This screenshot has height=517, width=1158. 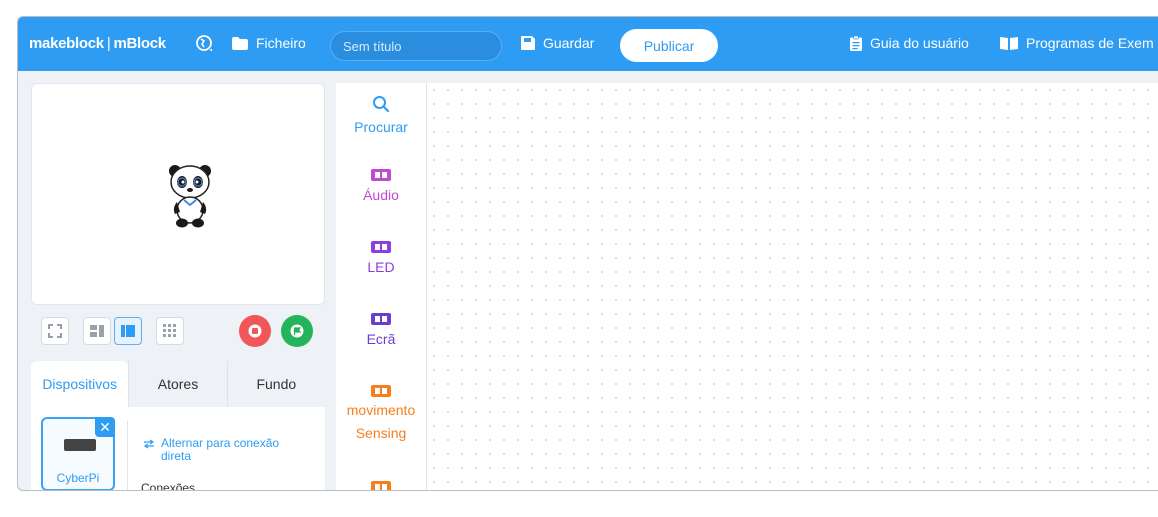 What do you see at coordinates (381, 319) in the screenshot?
I see `screen-block-icon` at bounding box center [381, 319].